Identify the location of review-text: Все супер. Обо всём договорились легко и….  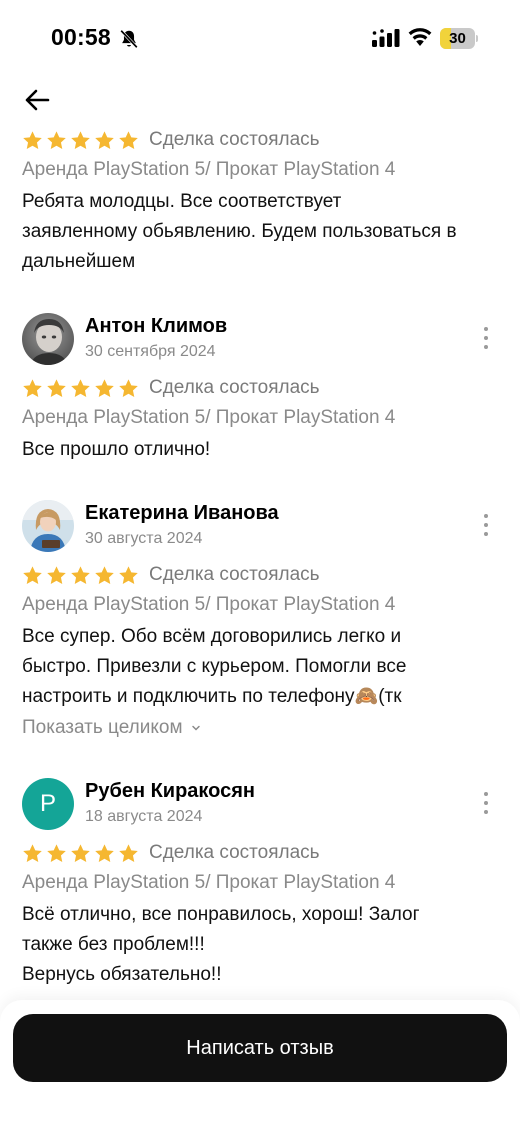
(214, 666).